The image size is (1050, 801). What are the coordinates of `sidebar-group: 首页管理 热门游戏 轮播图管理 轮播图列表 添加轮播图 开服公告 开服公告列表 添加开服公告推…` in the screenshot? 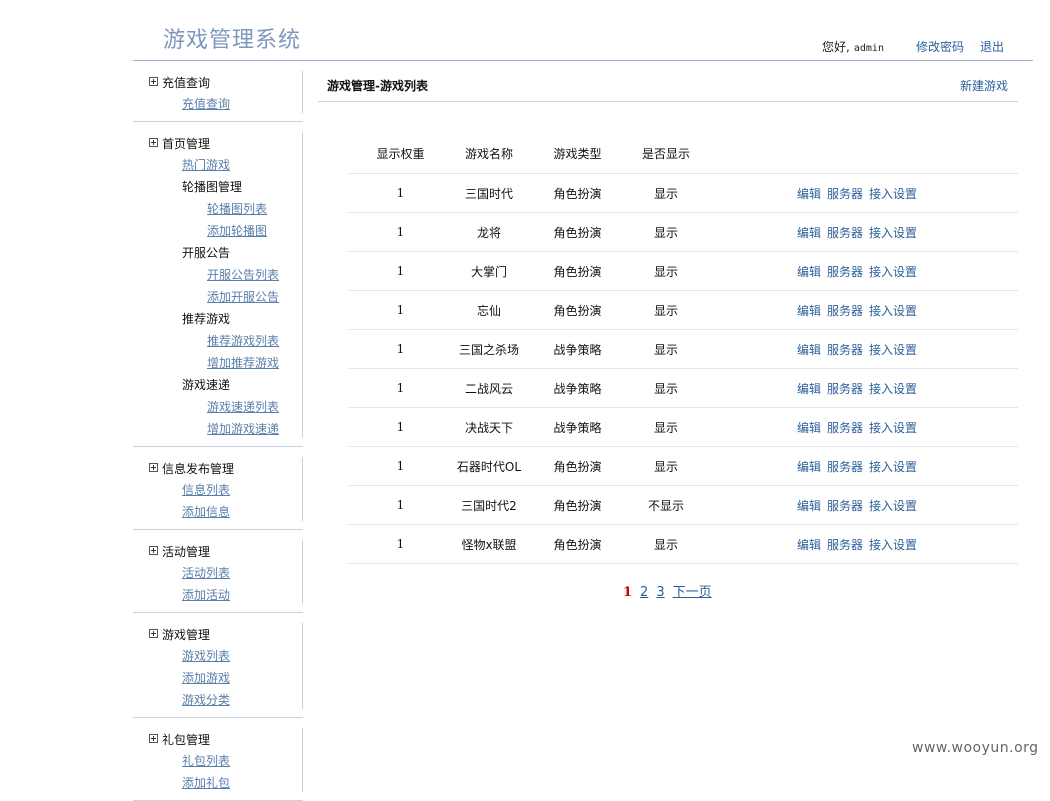 It's located at (218, 284).